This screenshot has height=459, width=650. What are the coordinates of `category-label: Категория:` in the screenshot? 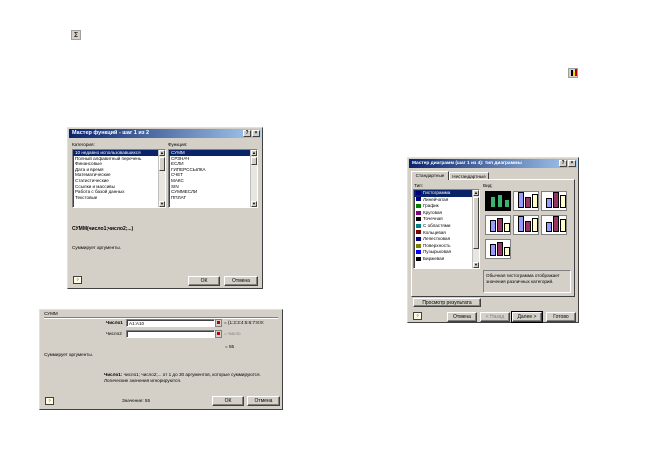 It's located at (83, 144).